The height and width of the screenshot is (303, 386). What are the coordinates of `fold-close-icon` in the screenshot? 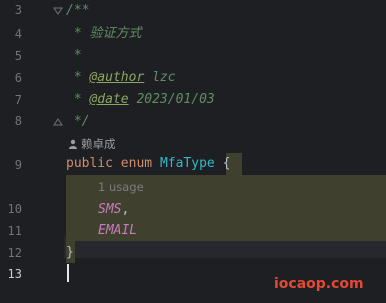 It's located at (58, 122).